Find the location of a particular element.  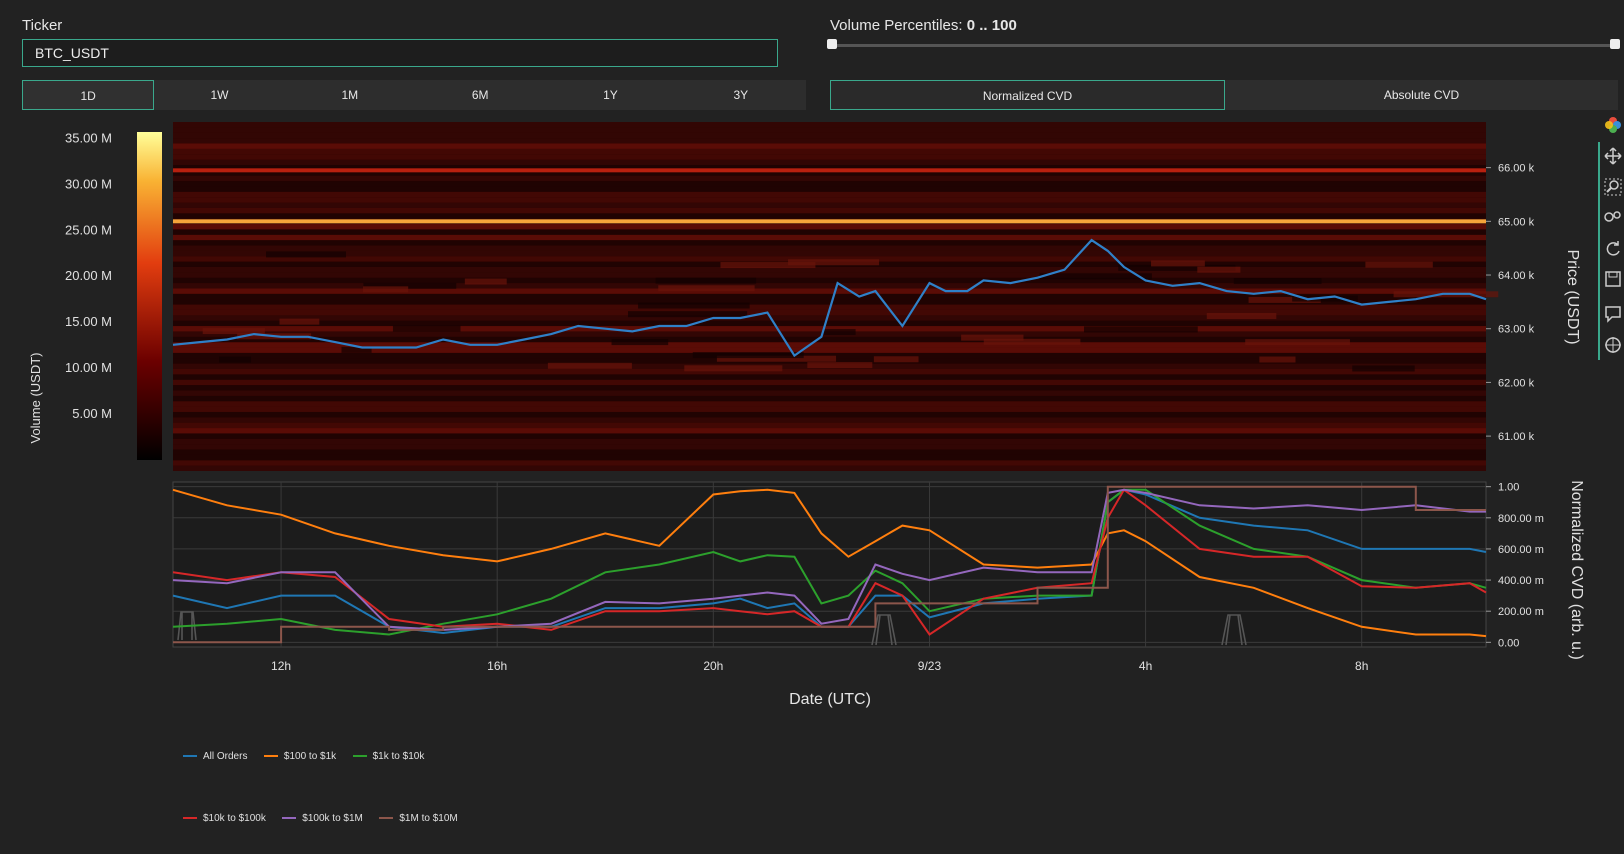

cvd-tick-label: 0.00 is located at coordinates (1508, 643).